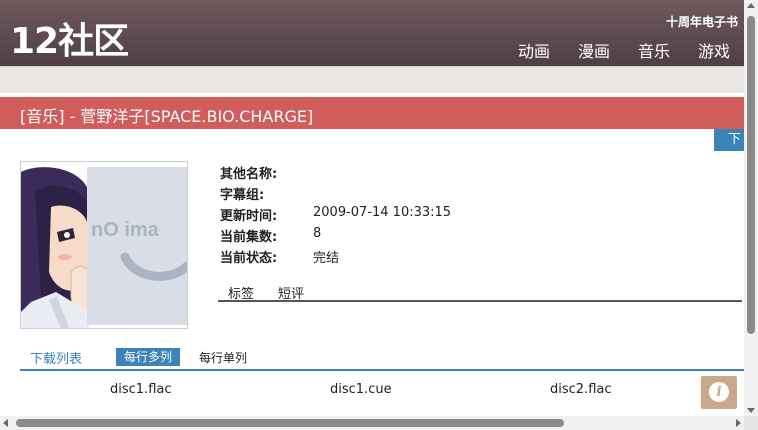 The width and height of the screenshot is (758, 430). I want to click on download-list-header: 下载列表 每行多列 每行单列, so click(382, 358).